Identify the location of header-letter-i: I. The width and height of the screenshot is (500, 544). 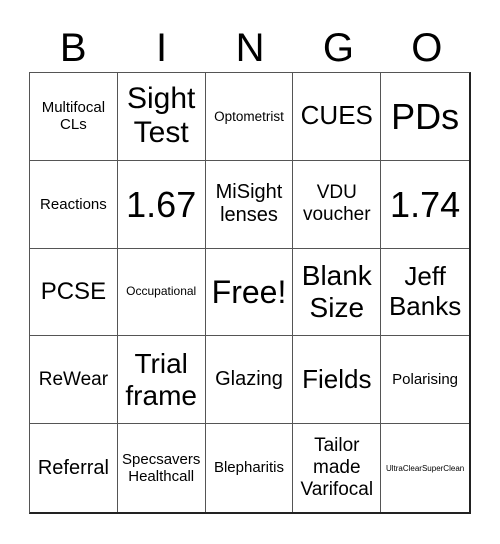
(162, 48).